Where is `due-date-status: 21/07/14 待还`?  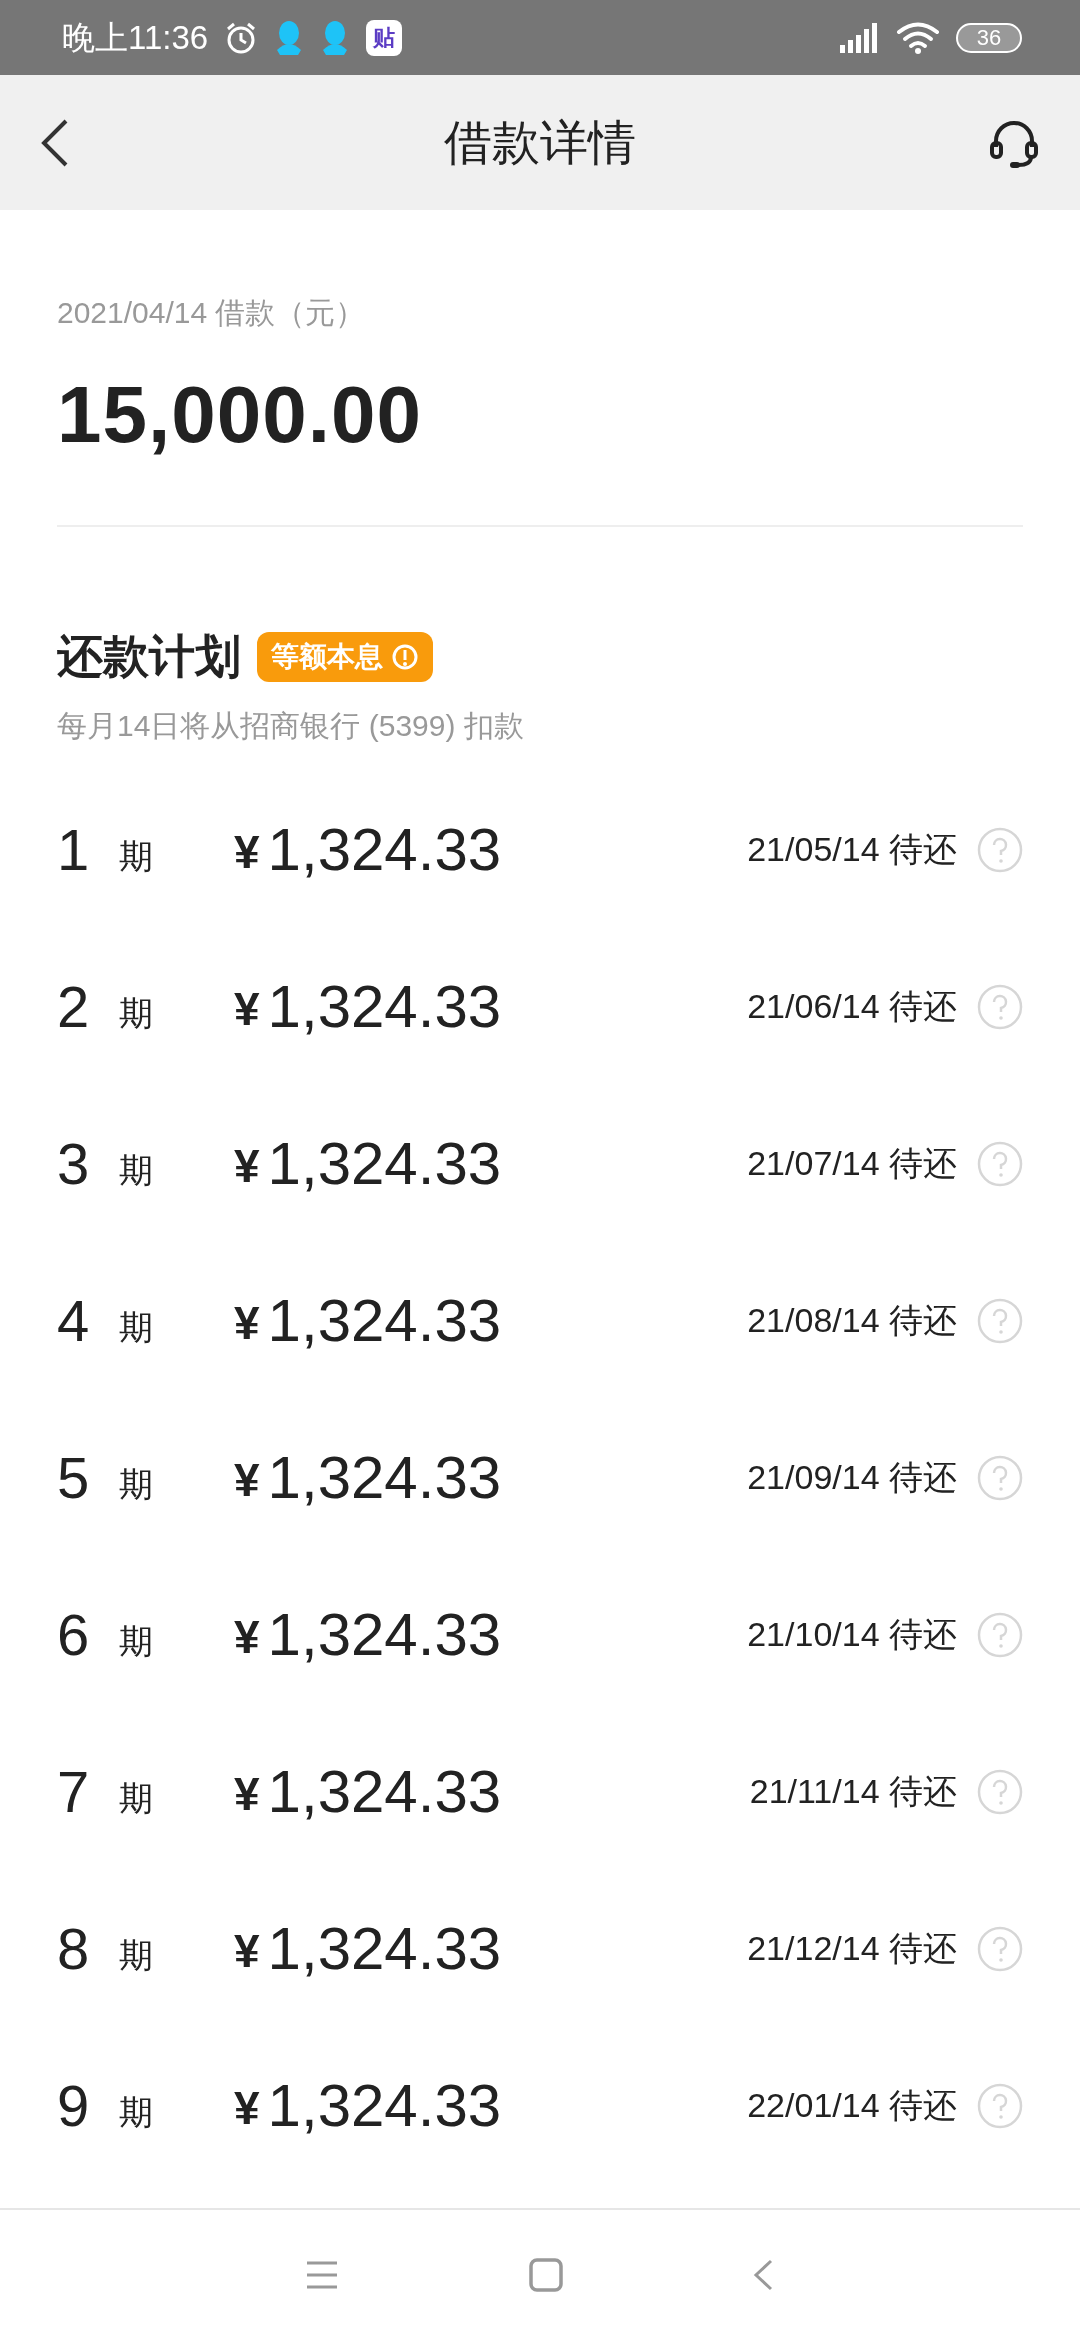
due-date-status: 21/07/14 待还 is located at coordinates (852, 1163).